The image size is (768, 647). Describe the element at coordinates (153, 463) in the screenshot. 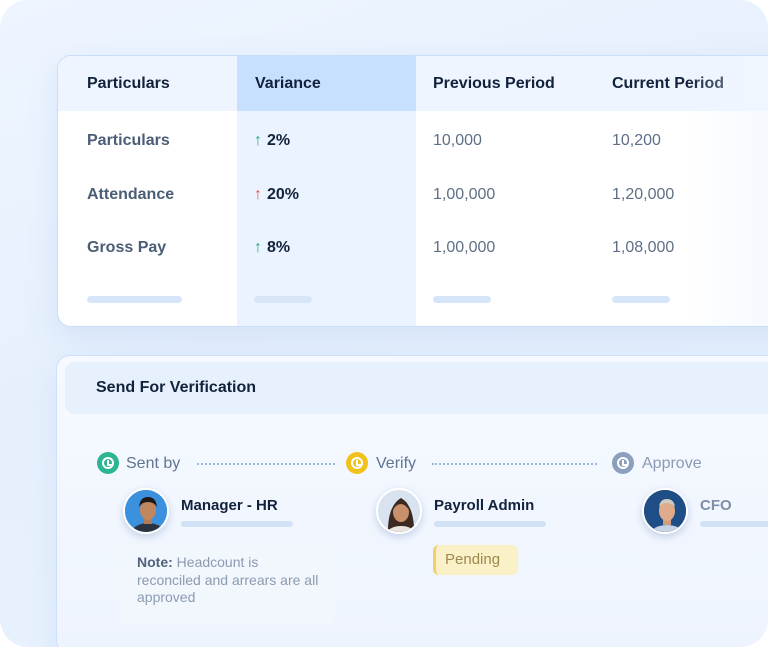

I see `step-label-sent-by: Sent by` at that location.